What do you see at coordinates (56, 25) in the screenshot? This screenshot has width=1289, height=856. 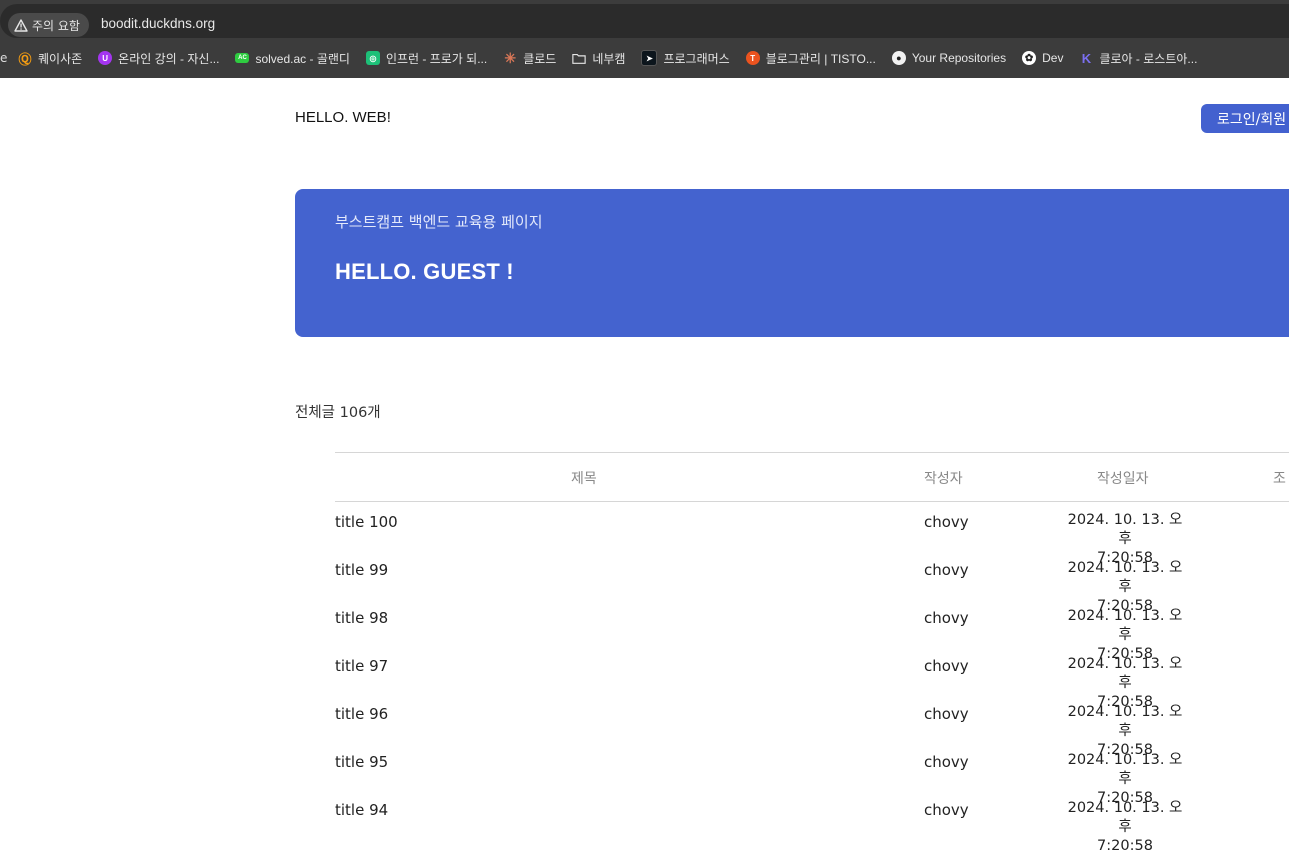 I see `security-label: 주의 요함` at bounding box center [56, 25].